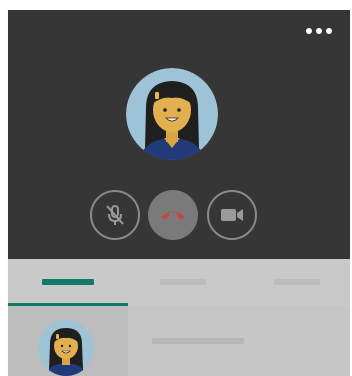 The width and height of the screenshot is (352, 376). I want to click on hang-up-button, so click(173, 215).